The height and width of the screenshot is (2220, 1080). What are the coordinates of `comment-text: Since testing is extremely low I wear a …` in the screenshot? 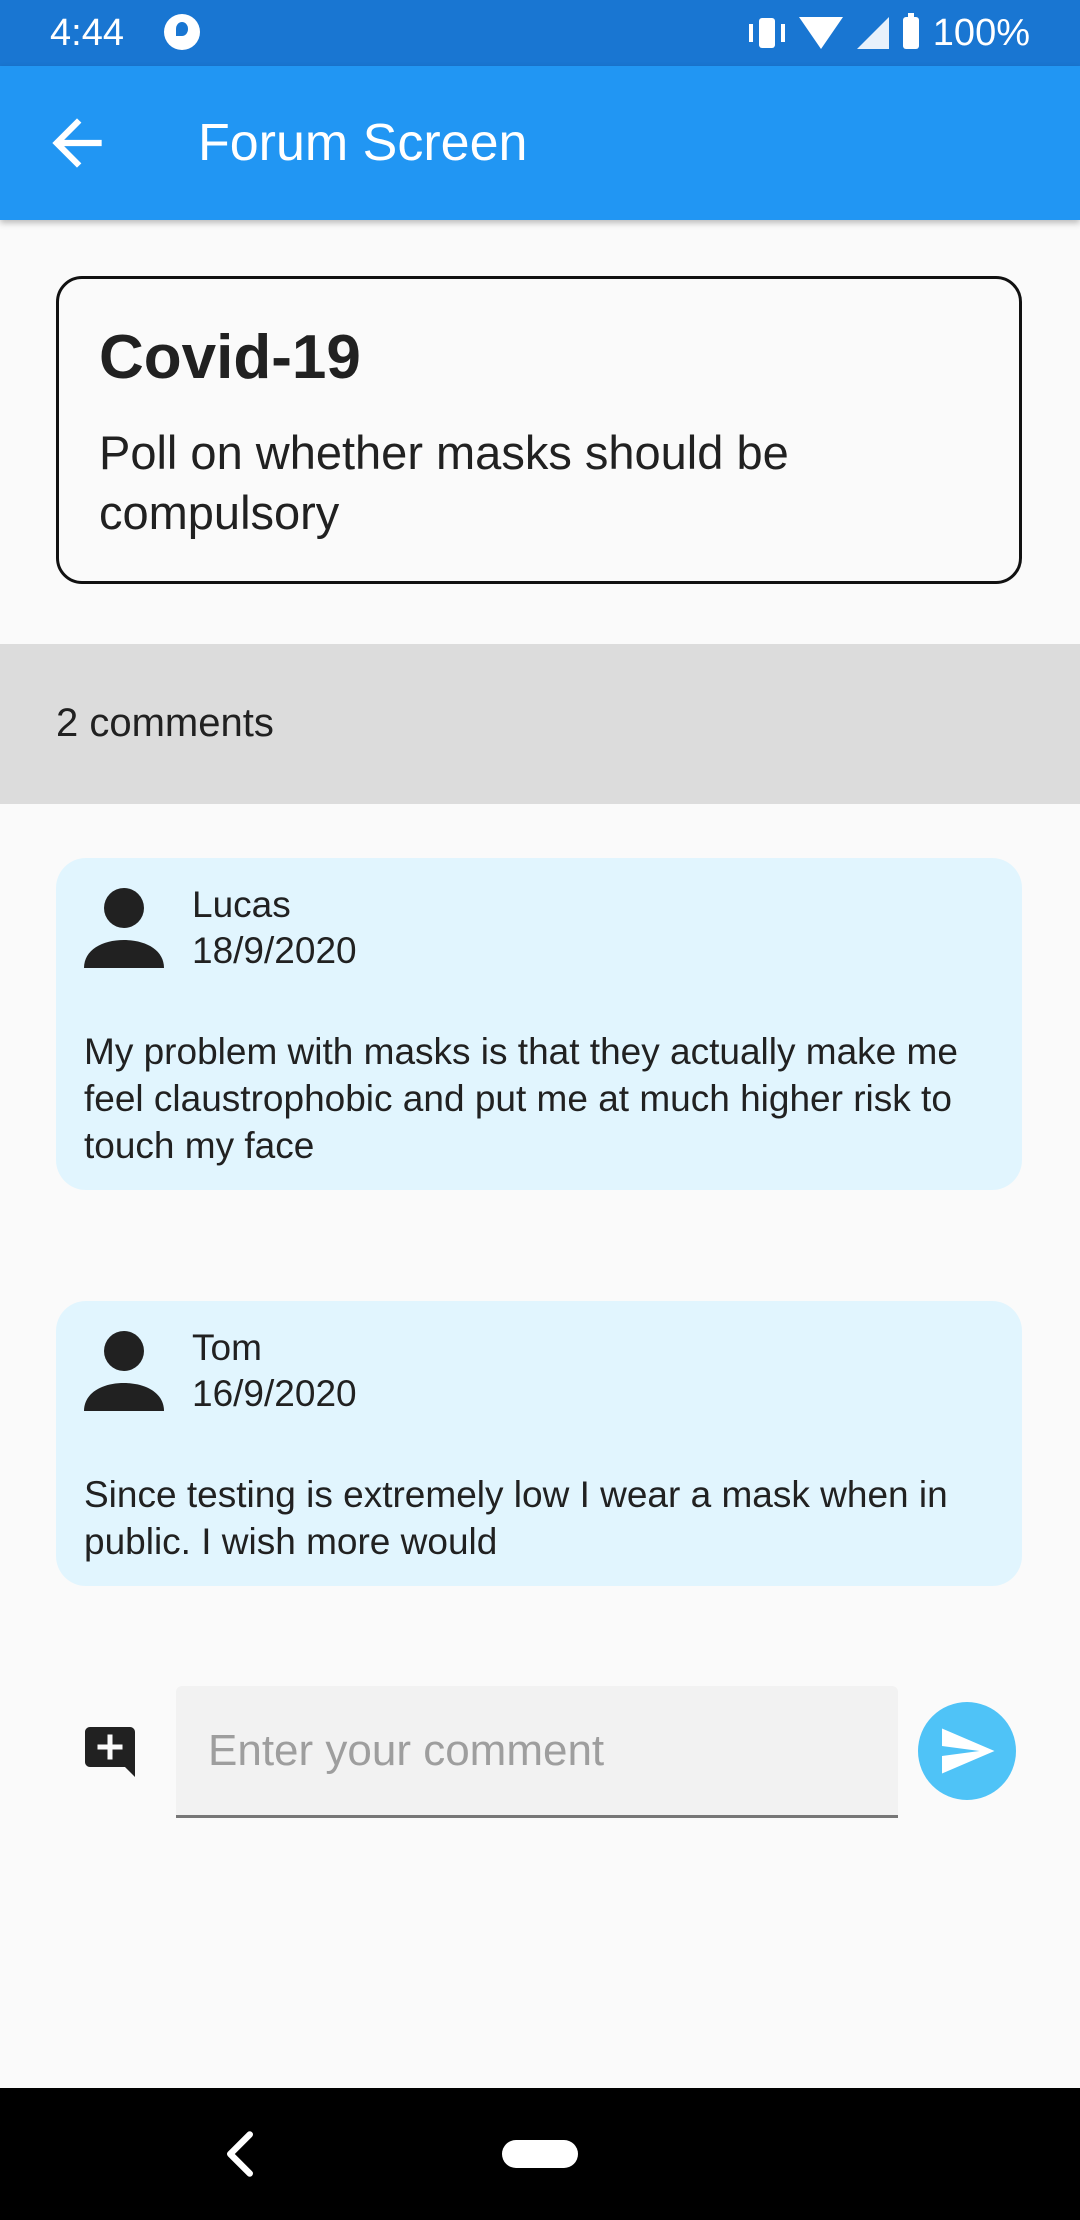 It's located at (516, 1518).